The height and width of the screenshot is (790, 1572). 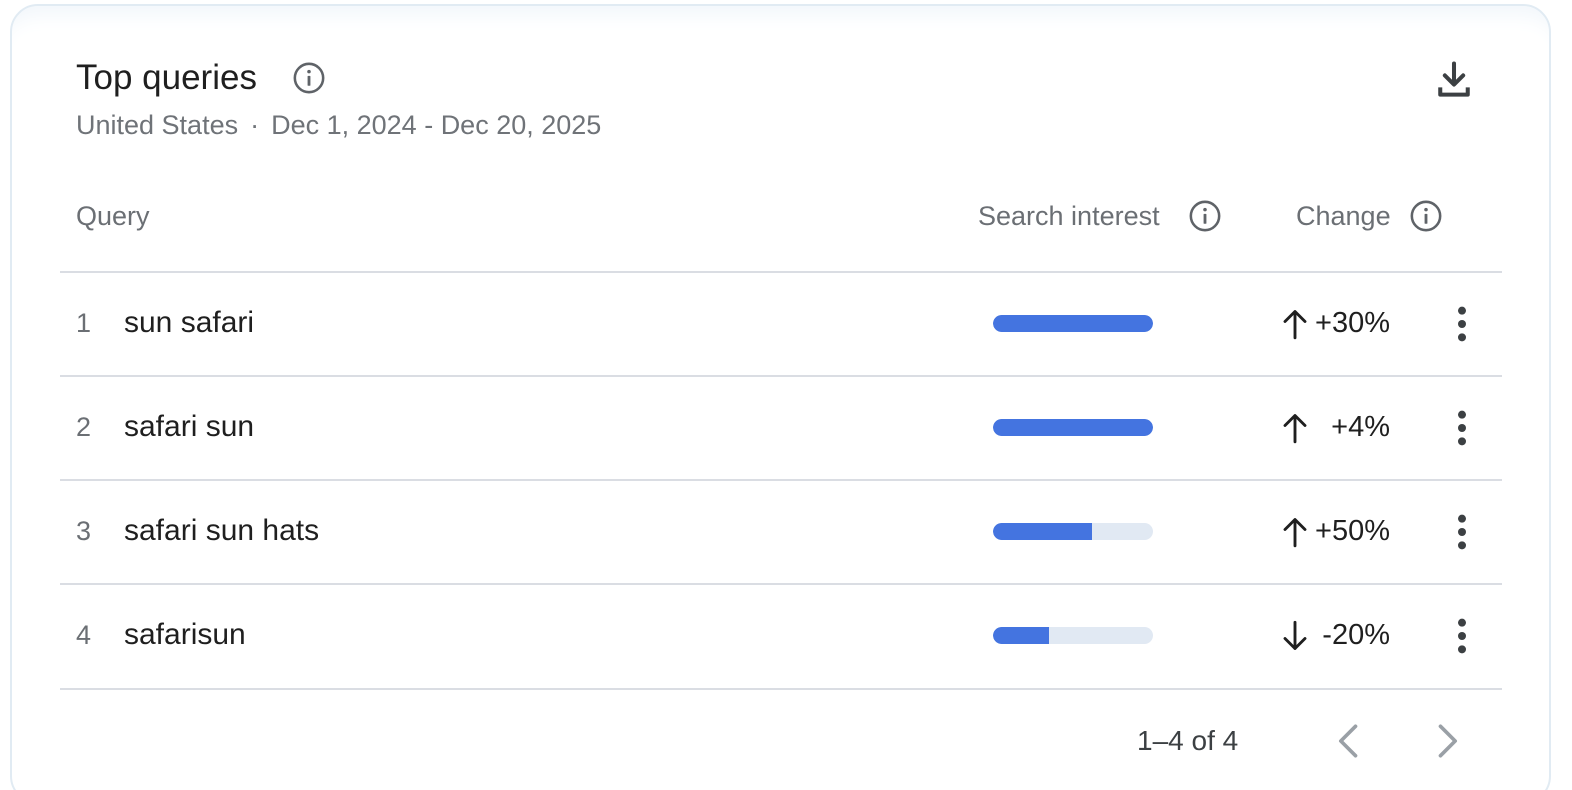 I want to click on column-header-search-interest: Search interest, so click(x=1069, y=216).